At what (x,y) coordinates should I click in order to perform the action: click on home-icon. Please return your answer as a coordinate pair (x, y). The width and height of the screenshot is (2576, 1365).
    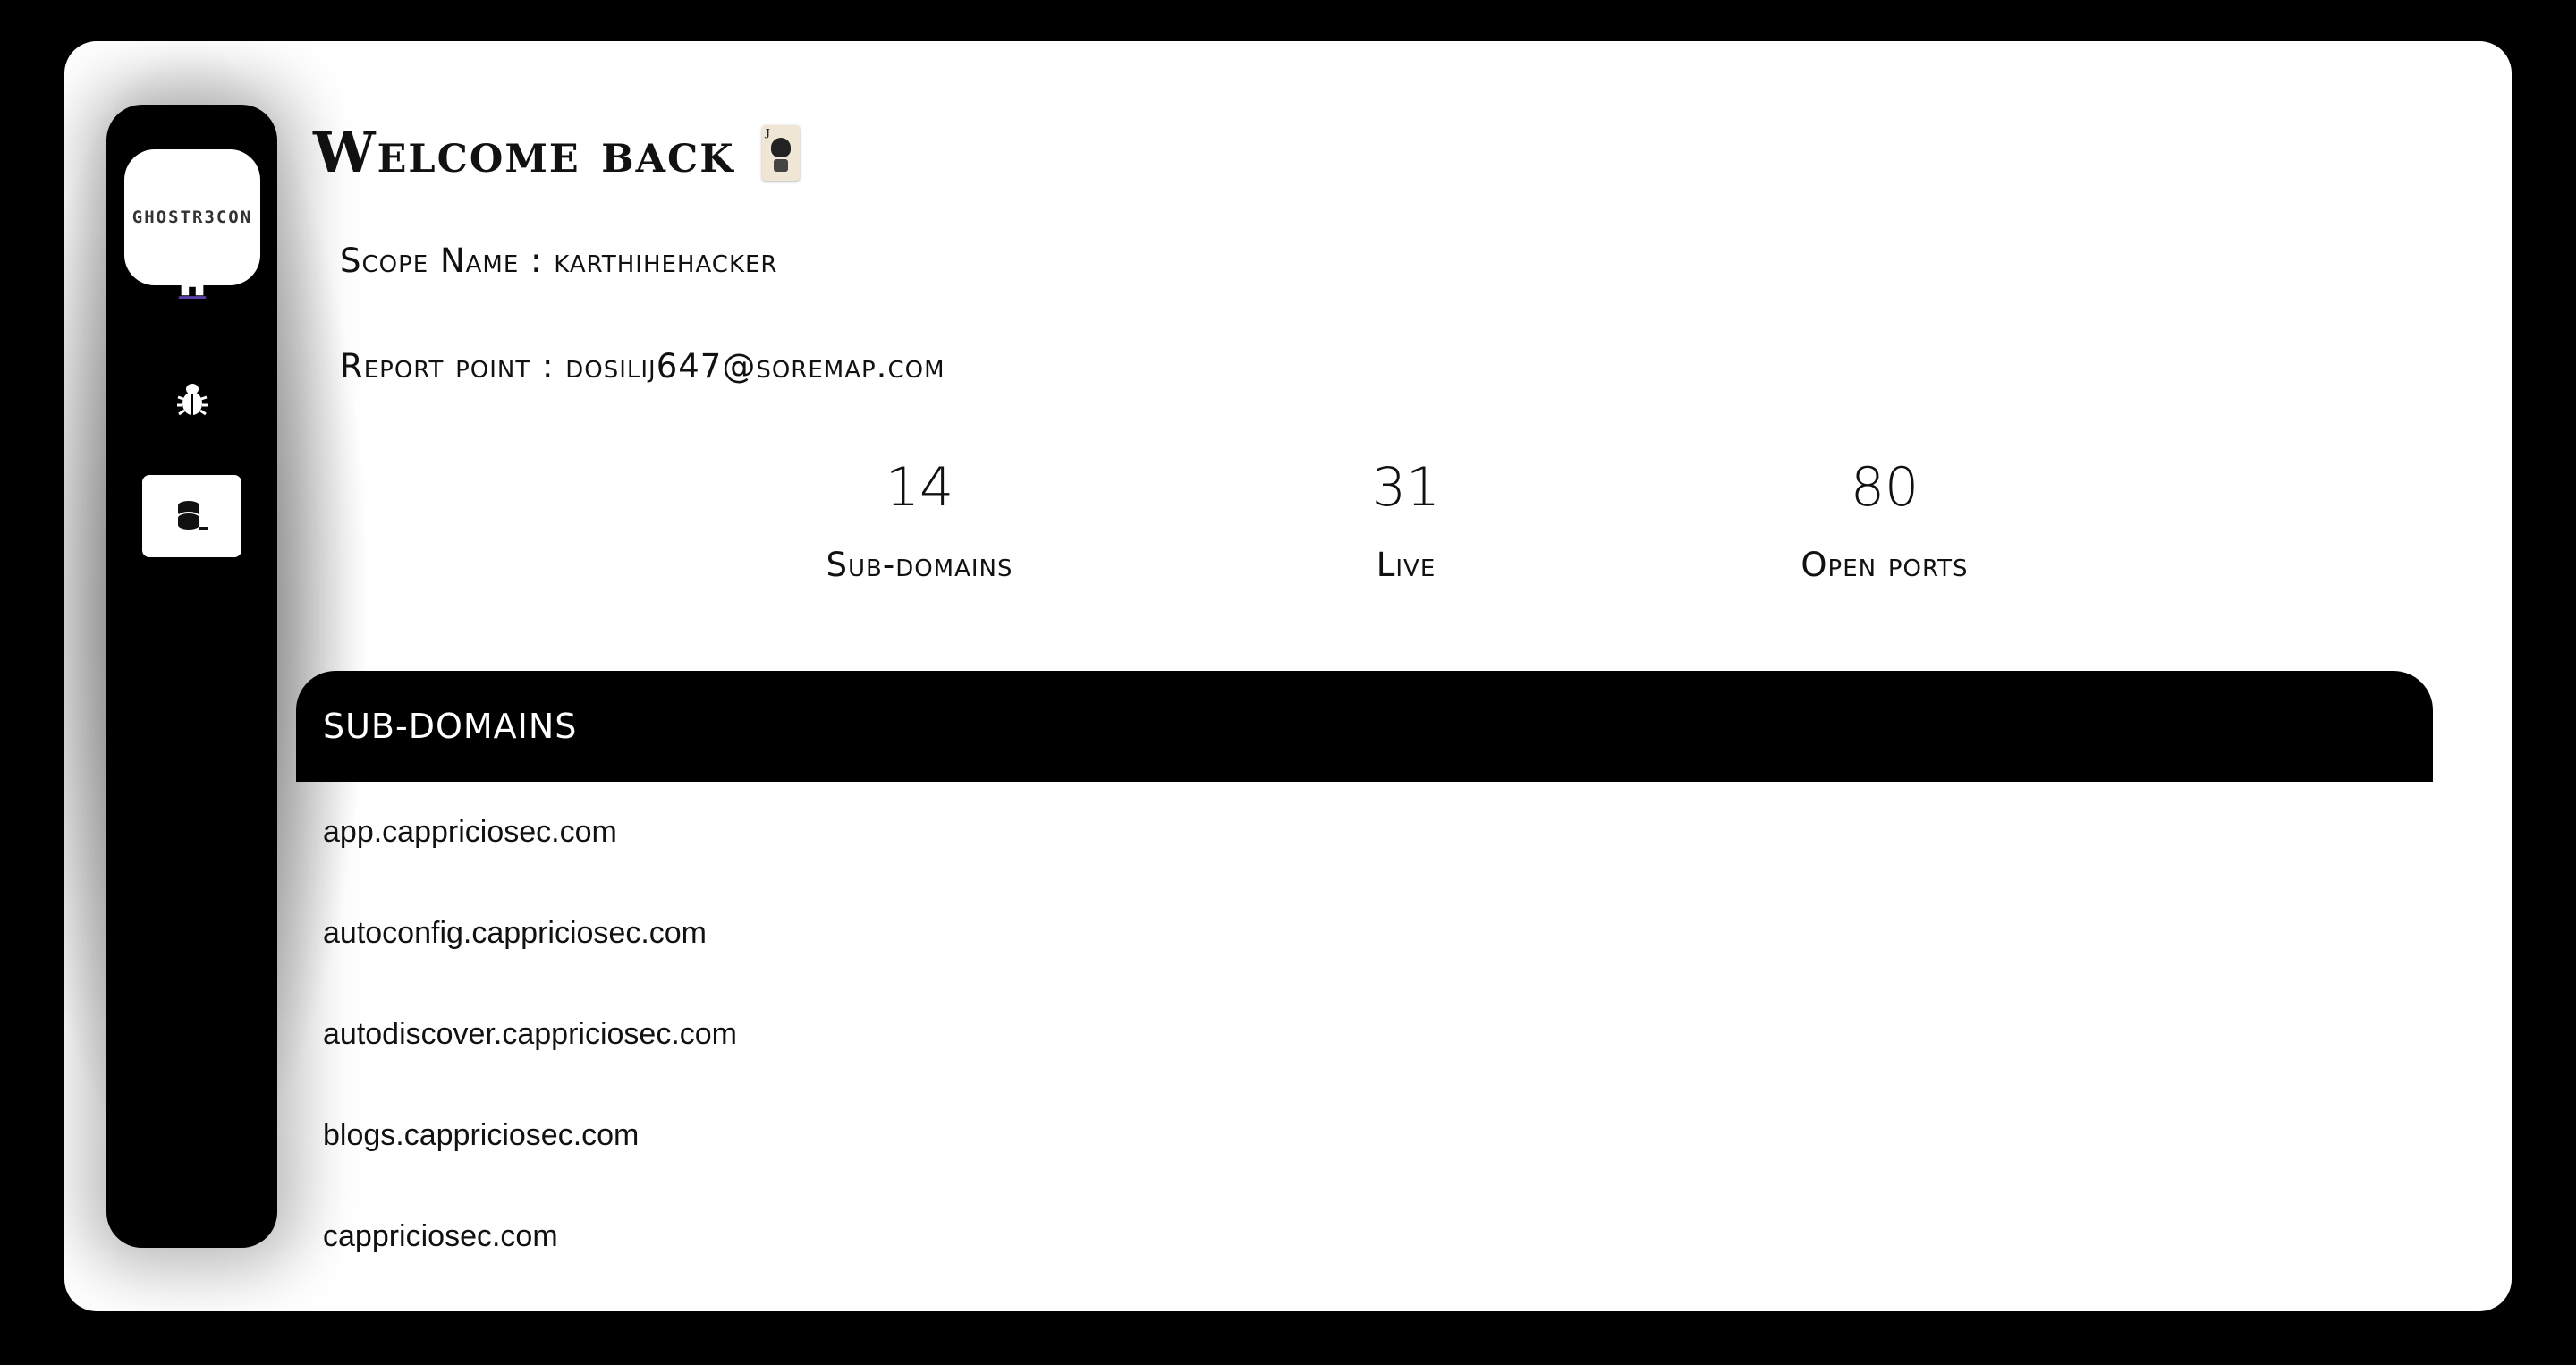
    Looking at the image, I should click on (192, 282).